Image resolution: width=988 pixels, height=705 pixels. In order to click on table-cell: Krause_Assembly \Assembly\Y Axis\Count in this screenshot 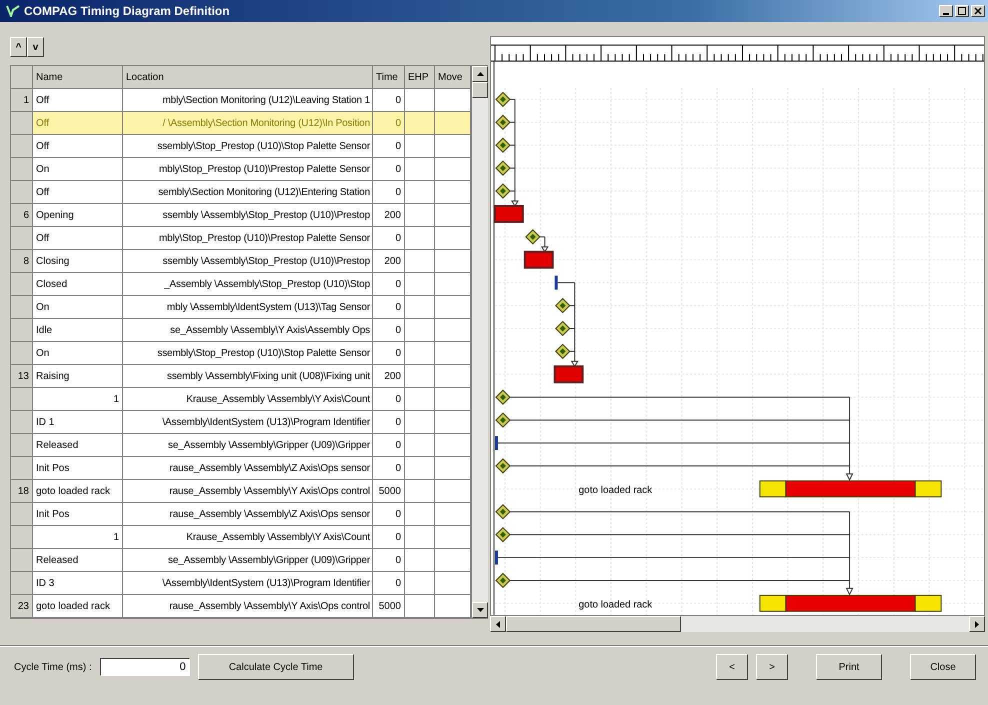, I will do `click(248, 399)`.